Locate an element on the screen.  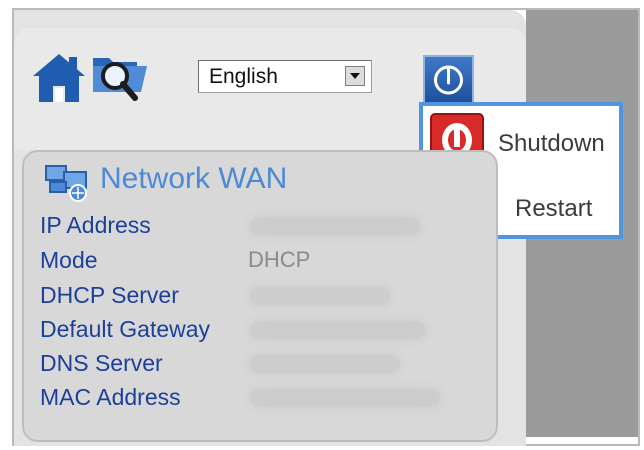
language-select-value: English is located at coordinates (243, 76).